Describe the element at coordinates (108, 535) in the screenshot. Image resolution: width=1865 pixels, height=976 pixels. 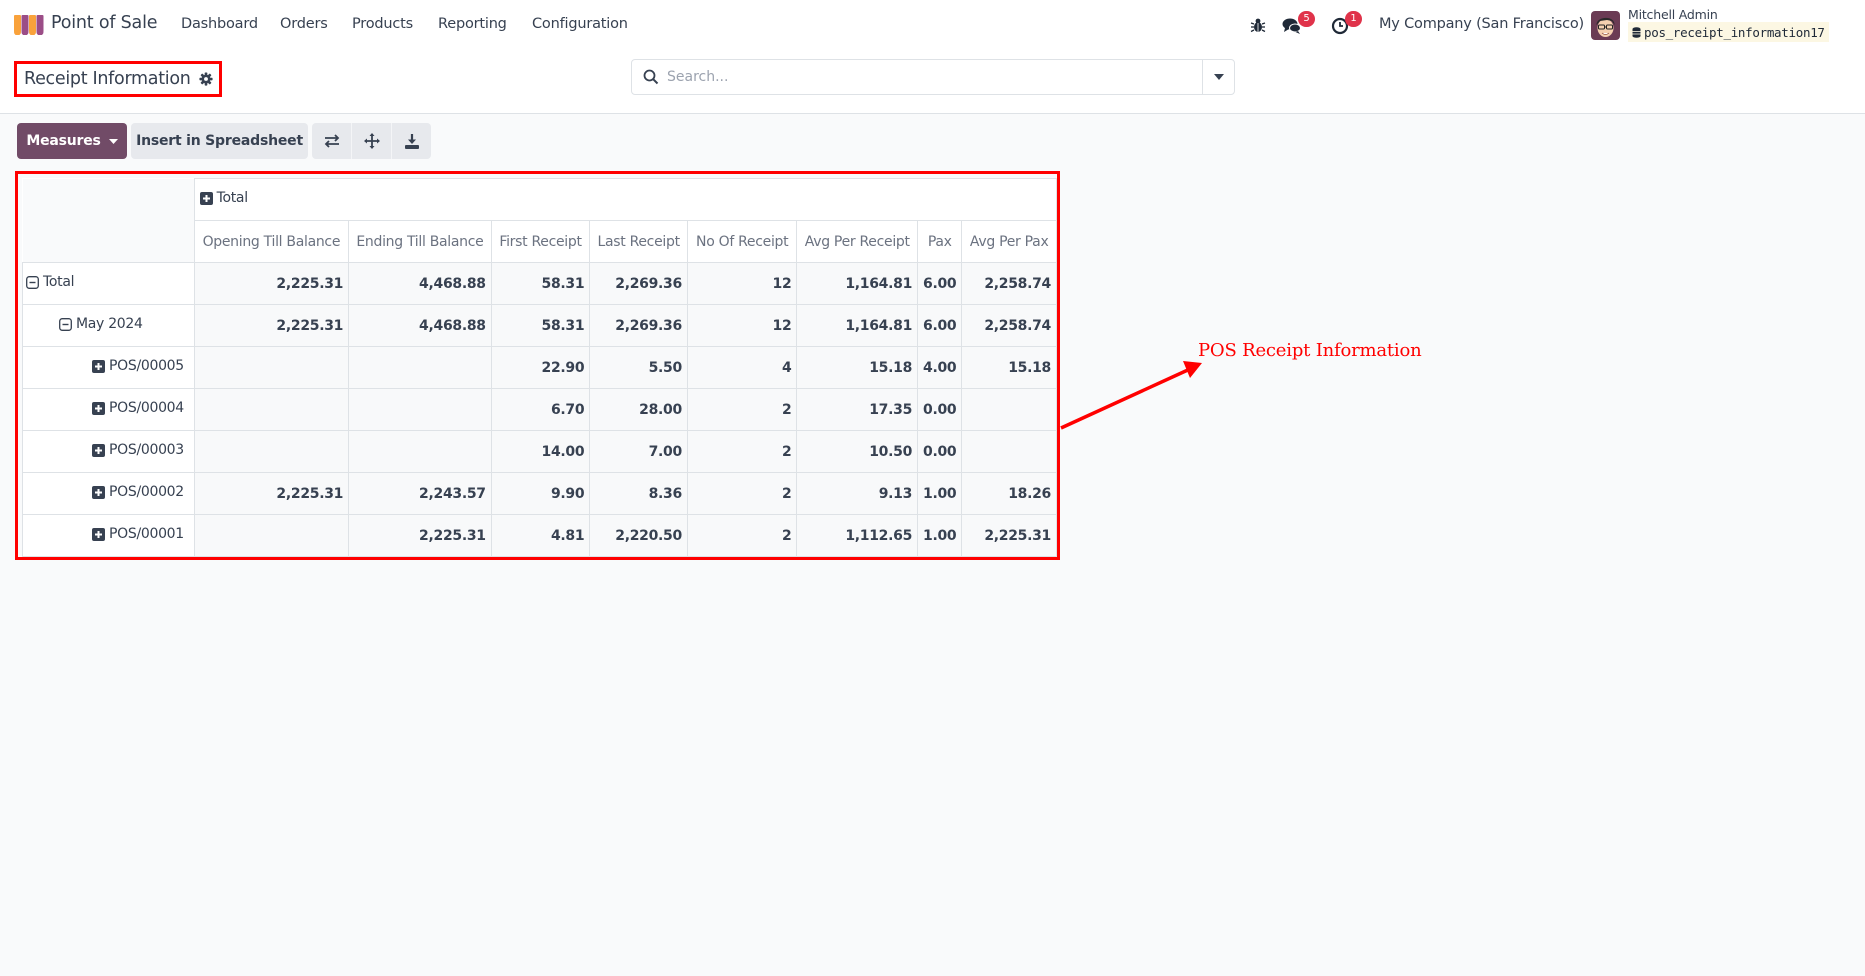
I see `row-header: POS/00001` at that location.